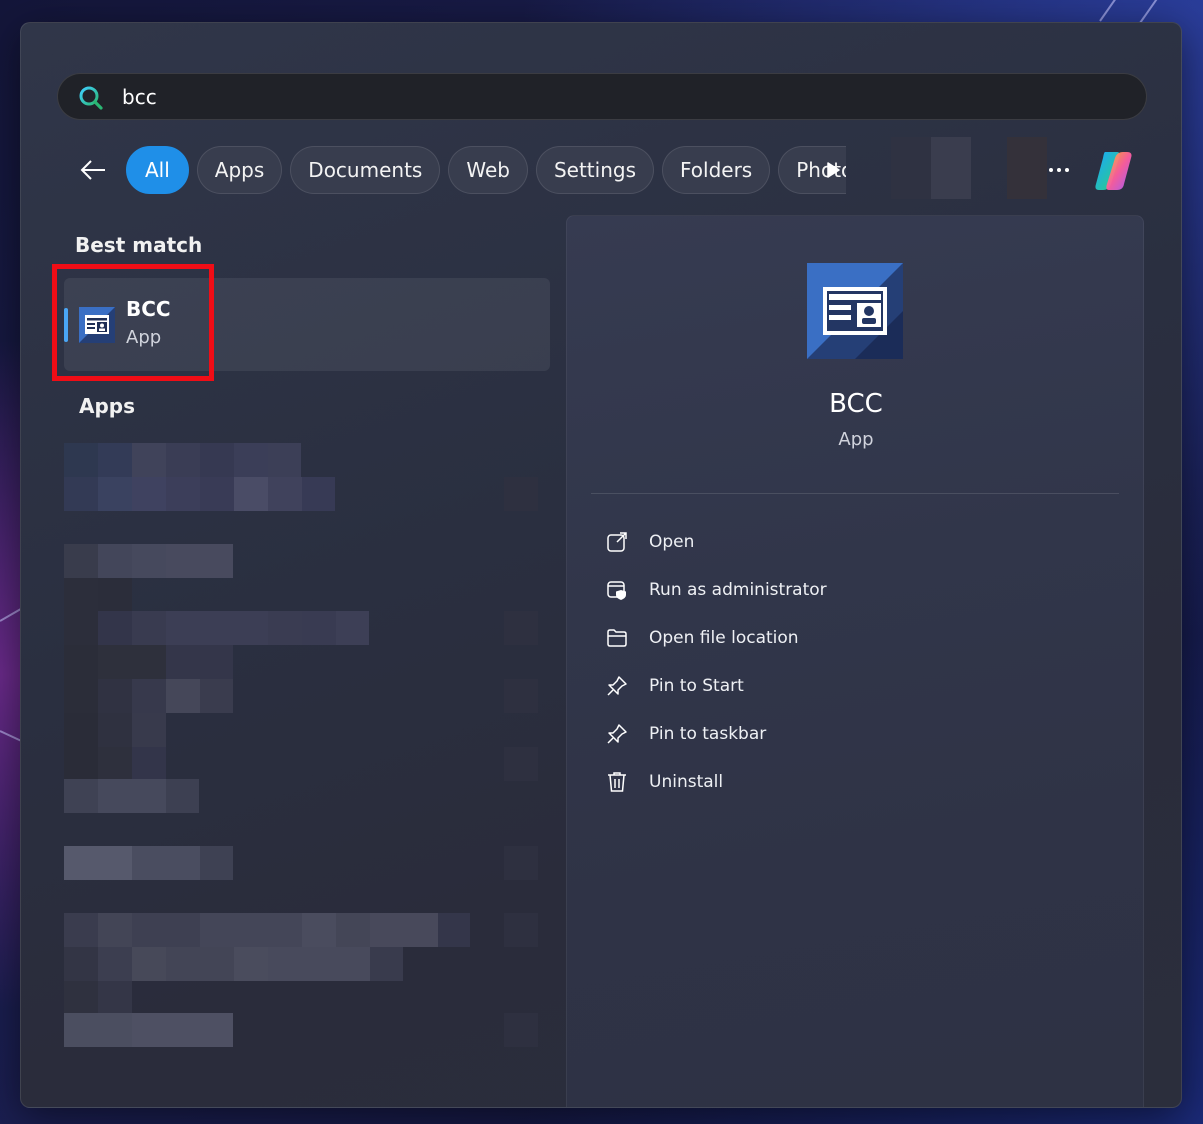  I want to click on run-as-admin-label: Run as administrator, so click(738, 590).